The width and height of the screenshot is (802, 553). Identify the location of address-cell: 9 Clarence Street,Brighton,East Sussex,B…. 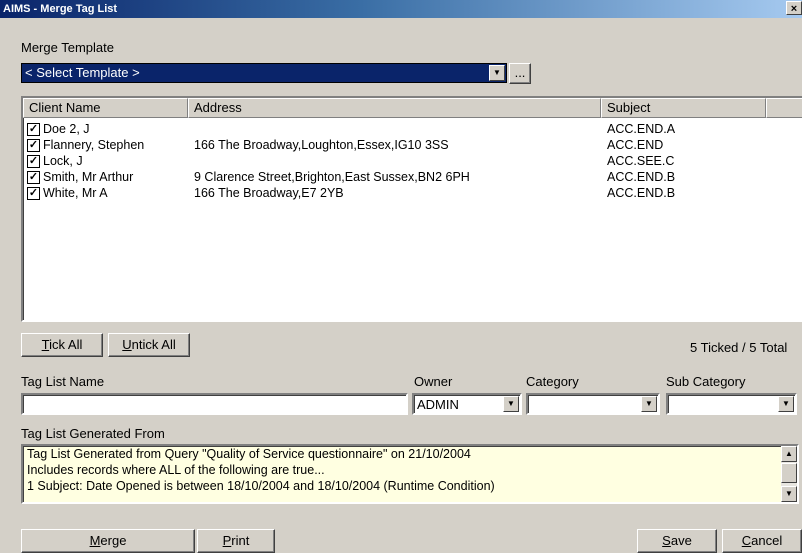
(332, 177).